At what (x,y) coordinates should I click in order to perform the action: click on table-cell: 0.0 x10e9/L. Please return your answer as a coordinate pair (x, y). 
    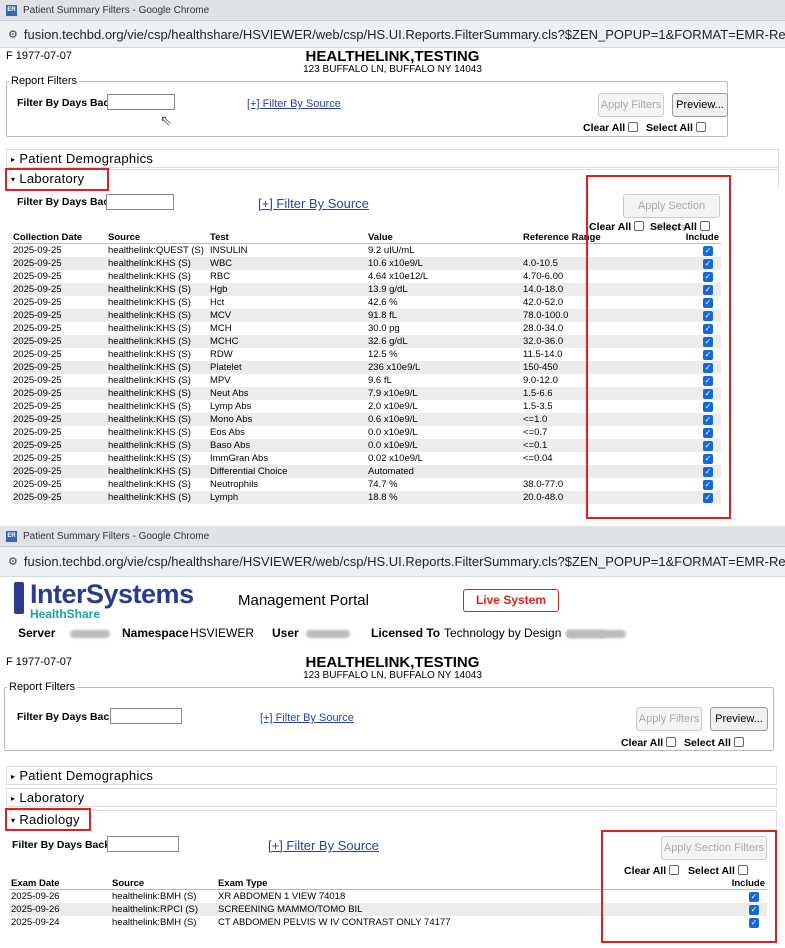
    Looking at the image, I should click on (393, 432).